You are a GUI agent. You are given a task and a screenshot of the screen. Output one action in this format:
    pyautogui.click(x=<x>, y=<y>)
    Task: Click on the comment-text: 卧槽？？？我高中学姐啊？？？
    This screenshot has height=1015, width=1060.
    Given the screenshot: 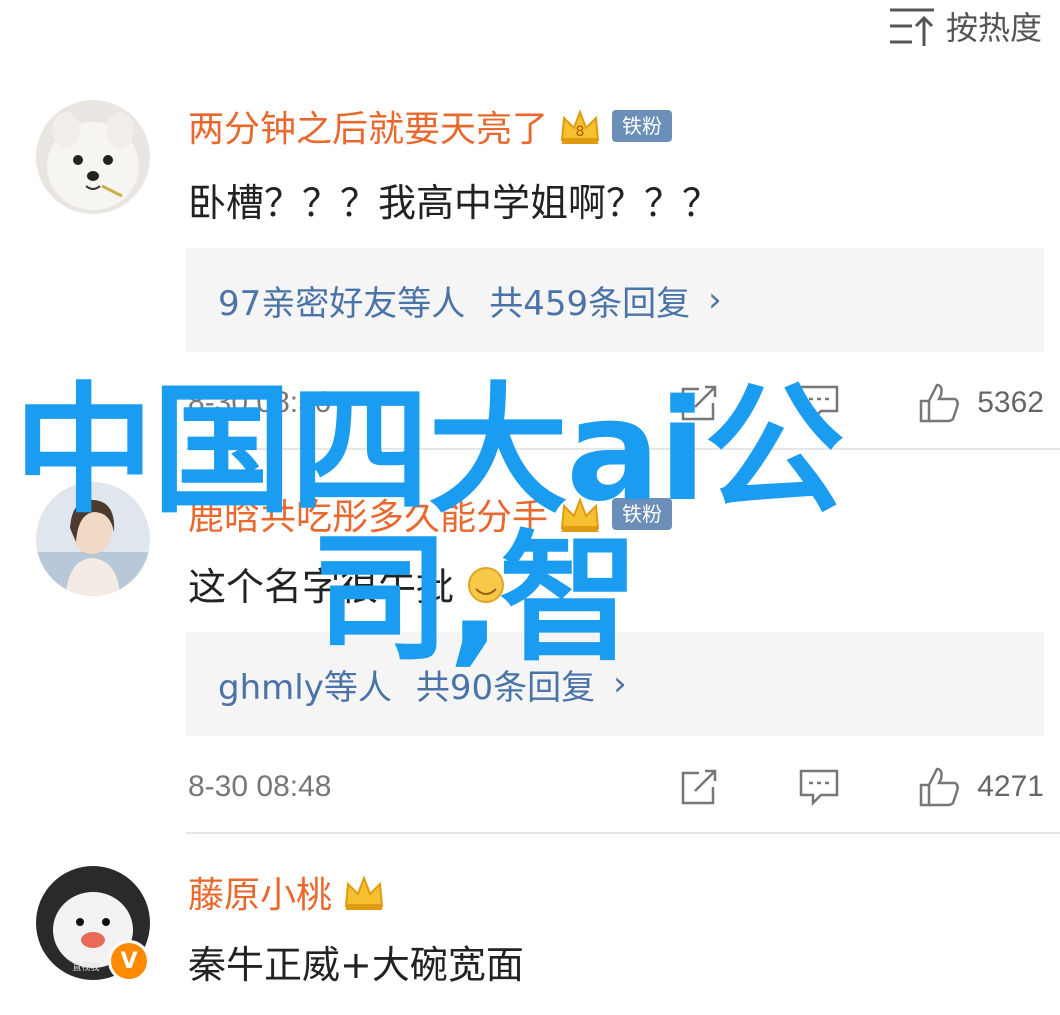 What is the action you would take?
    pyautogui.click(x=454, y=203)
    